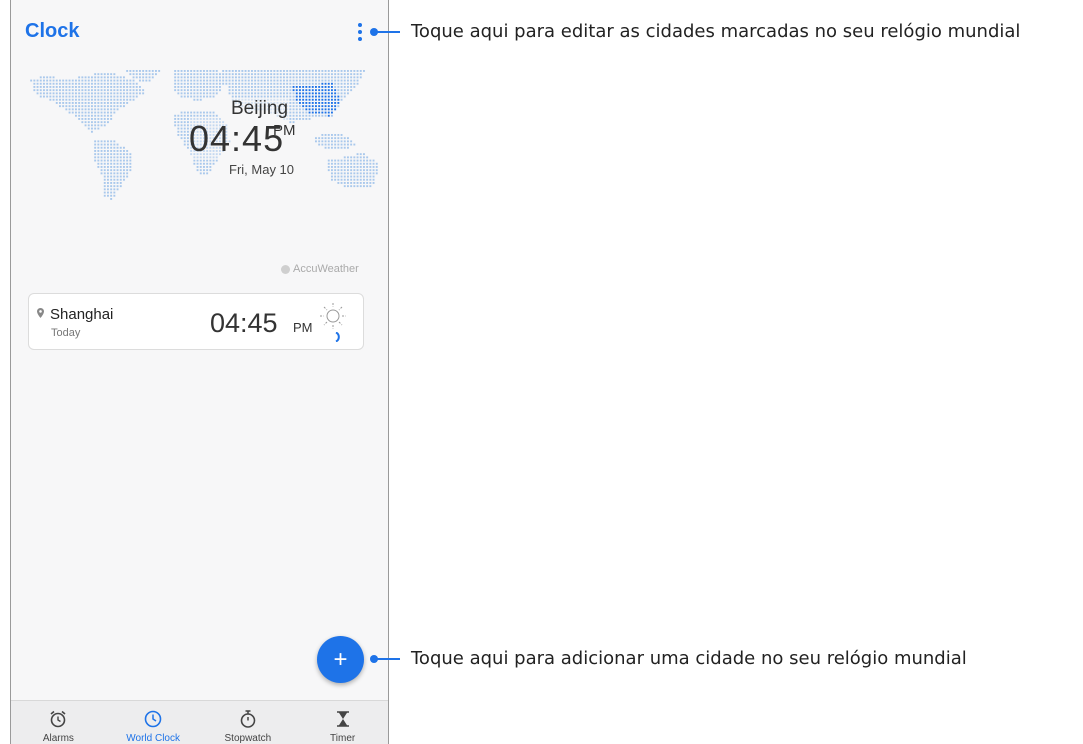  Describe the element at coordinates (196, 321) in the screenshot. I see `city-card: Shanghai Today 04:45 PM` at that location.